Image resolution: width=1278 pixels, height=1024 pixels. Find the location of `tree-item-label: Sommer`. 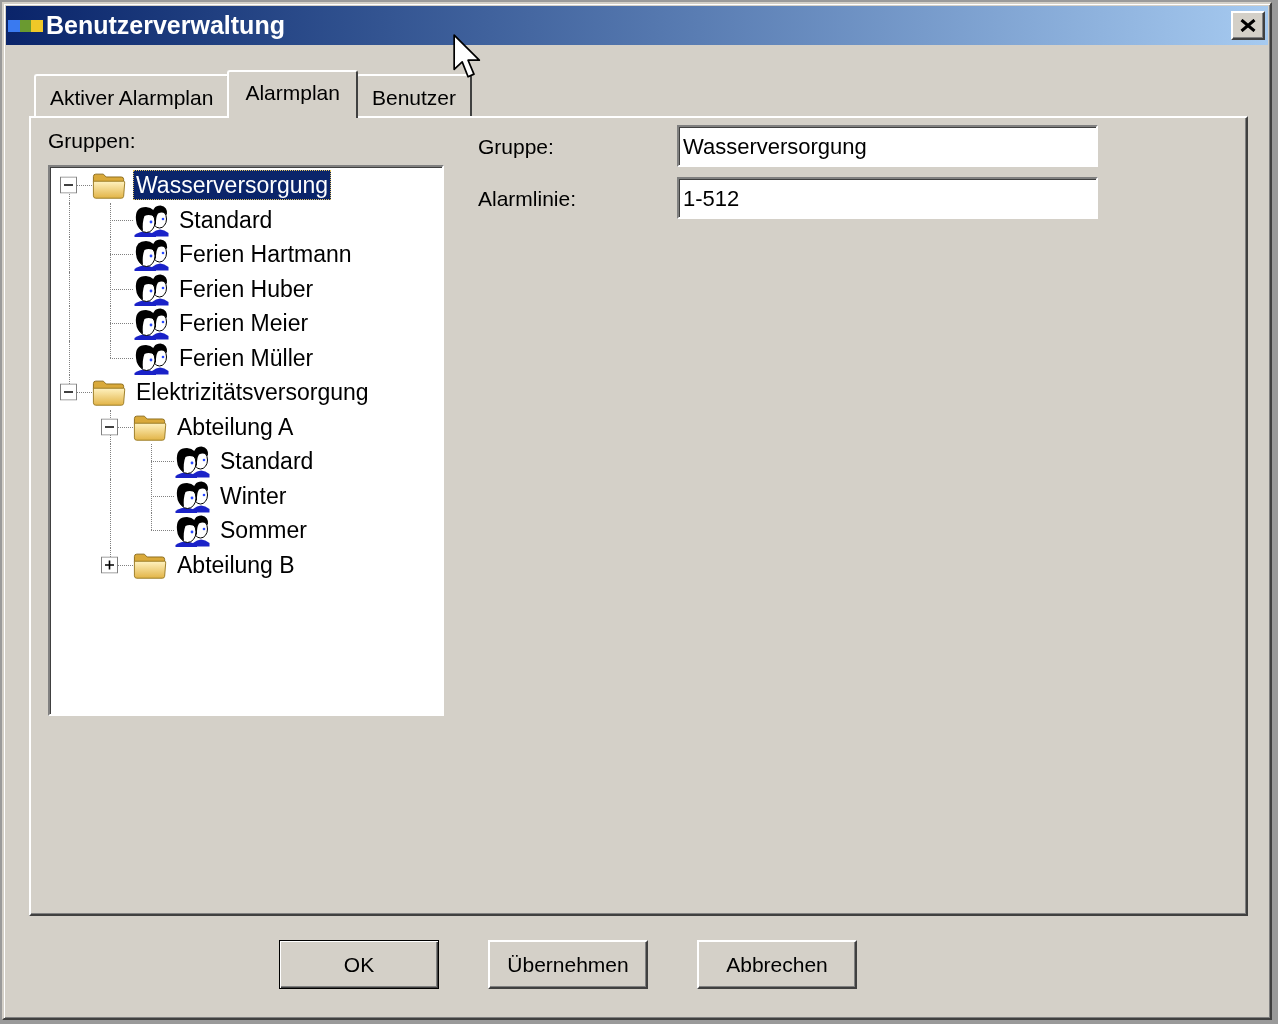

tree-item-label: Sommer is located at coordinates (263, 530).